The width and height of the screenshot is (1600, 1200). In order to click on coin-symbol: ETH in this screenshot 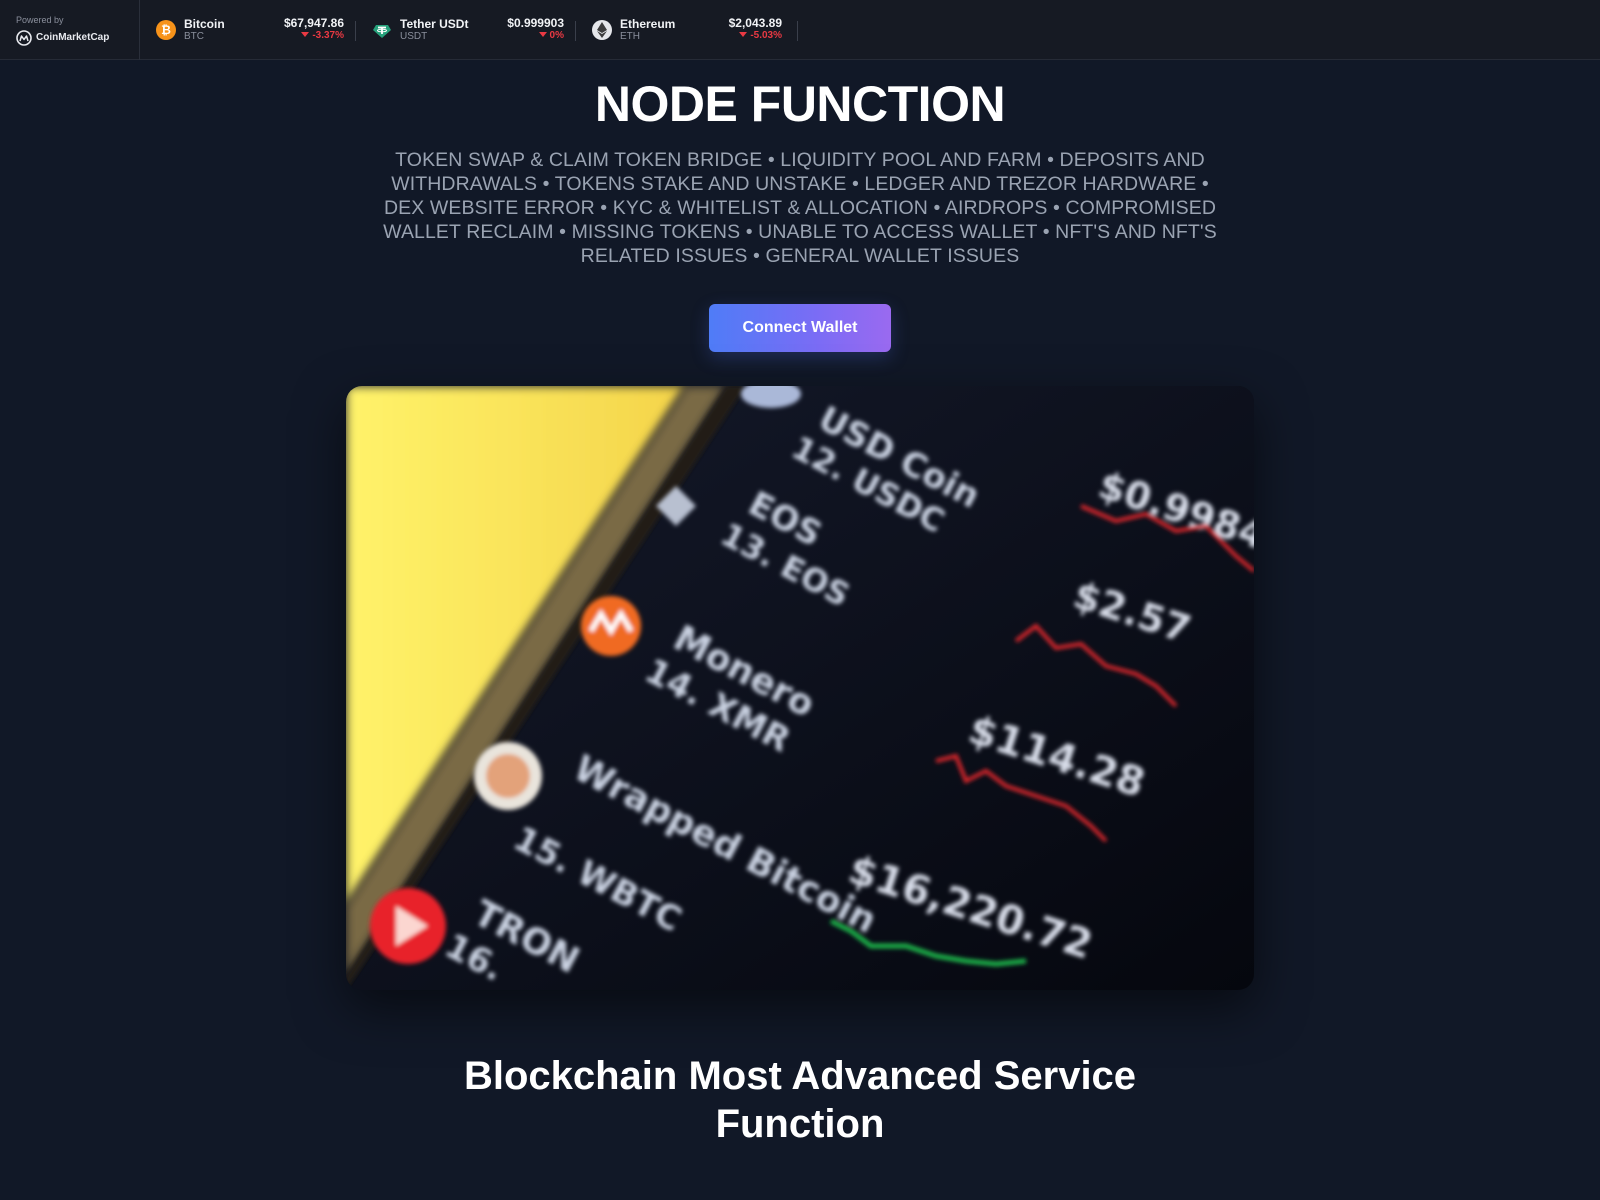, I will do `click(630, 36)`.